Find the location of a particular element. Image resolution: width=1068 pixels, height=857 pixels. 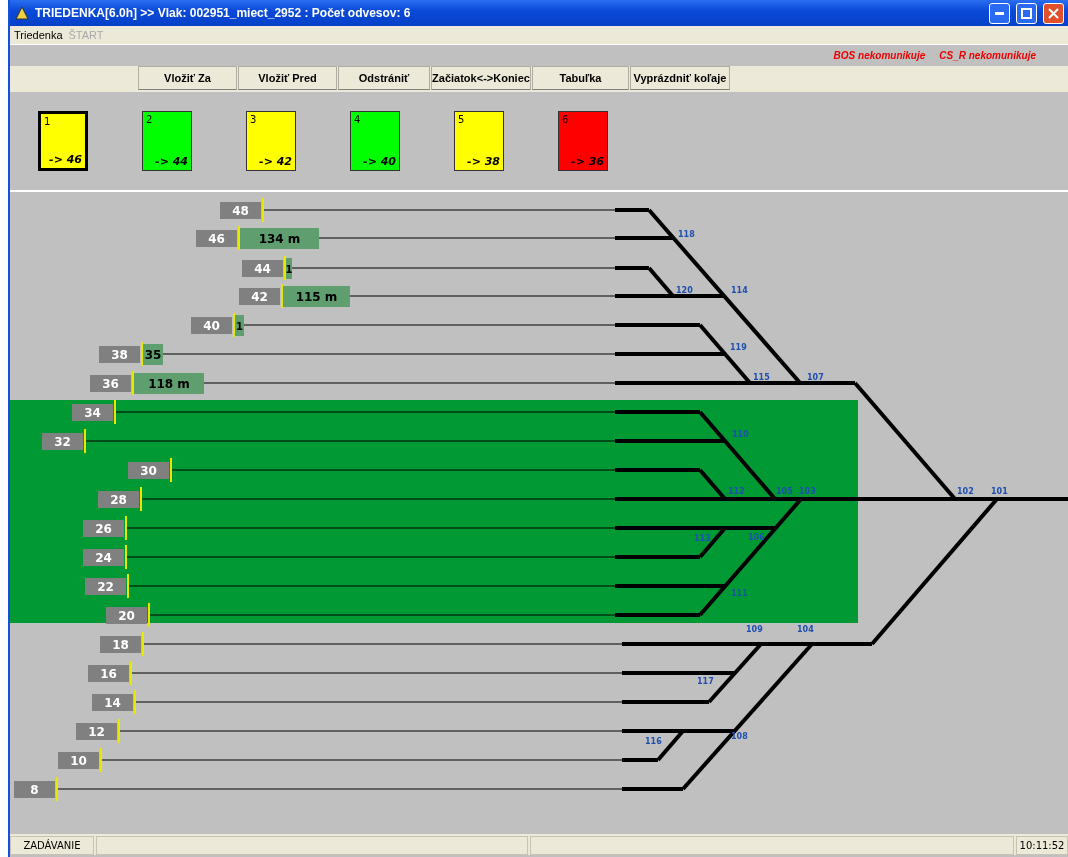

switch-number: 101 is located at coordinates (999, 491).